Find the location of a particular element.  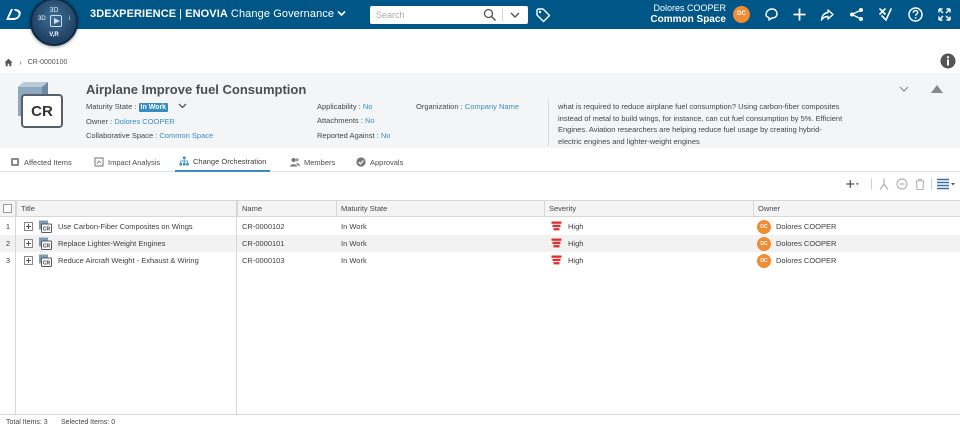

attachments-attr: Attachments : No is located at coordinates (346, 120).